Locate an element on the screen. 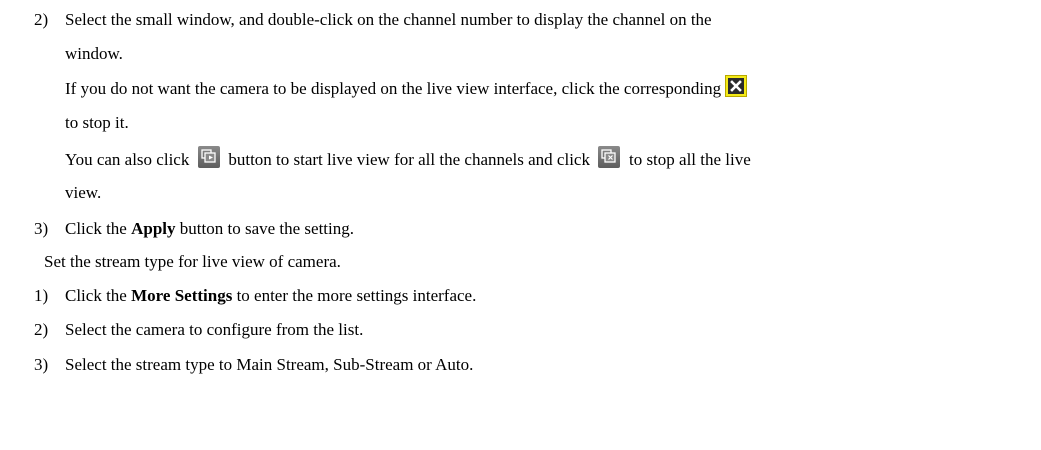 The width and height of the screenshot is (1041, 450). start-all-live-view-icon is located at coordinates (208, 157).